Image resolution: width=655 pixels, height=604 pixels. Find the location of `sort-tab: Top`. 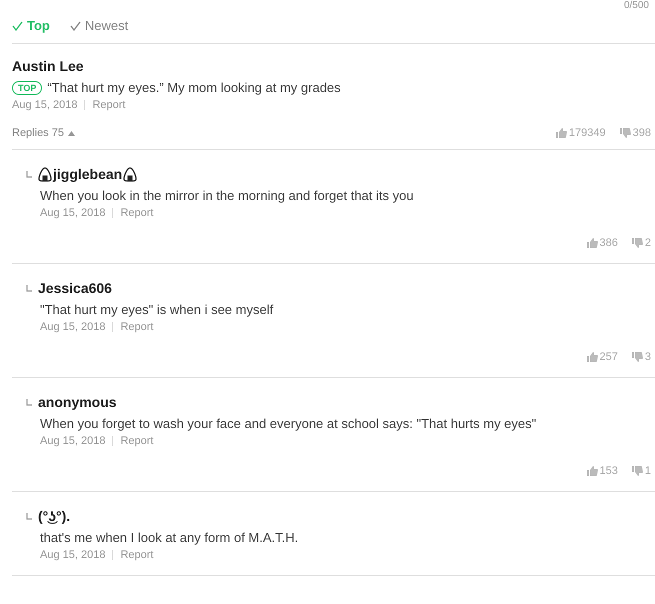

sort-tab: Top is located at coordinates (31, 25).